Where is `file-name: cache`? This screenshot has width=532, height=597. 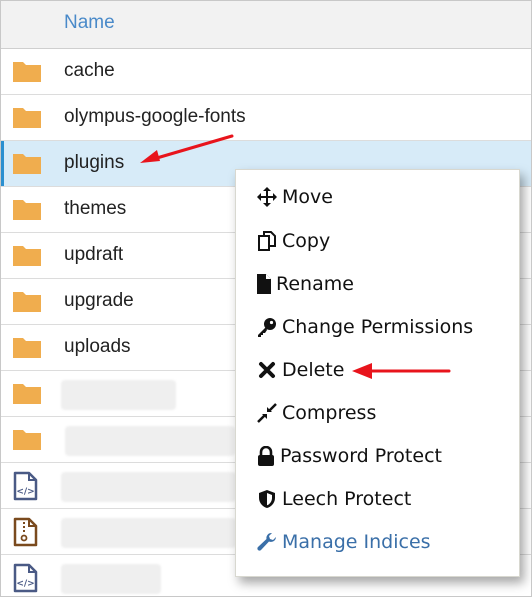
file-name: cache is located at coordinates (89, 70).